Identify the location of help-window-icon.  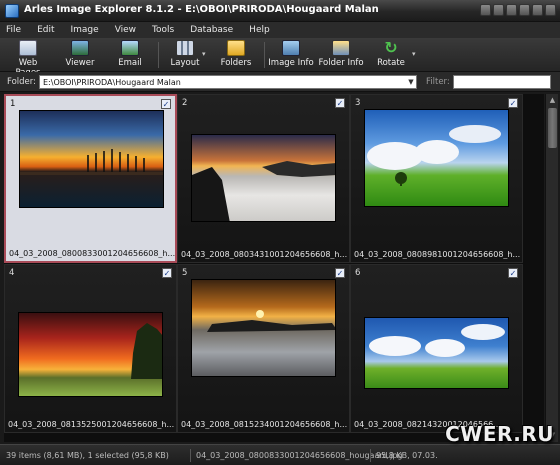
(485, 10).